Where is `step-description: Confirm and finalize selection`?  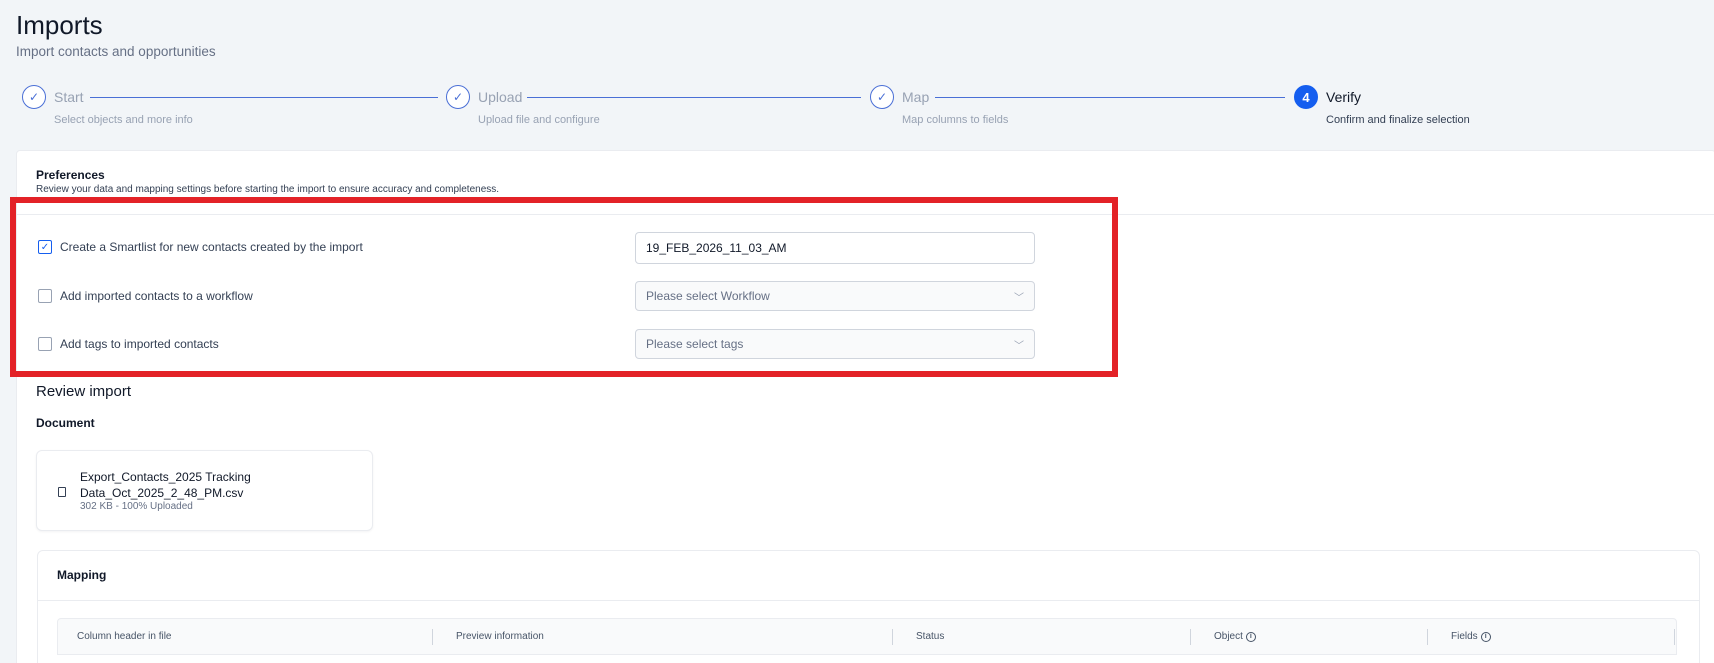 step-description: Confirm and finalize selection is located at coordinates (1398, 120).